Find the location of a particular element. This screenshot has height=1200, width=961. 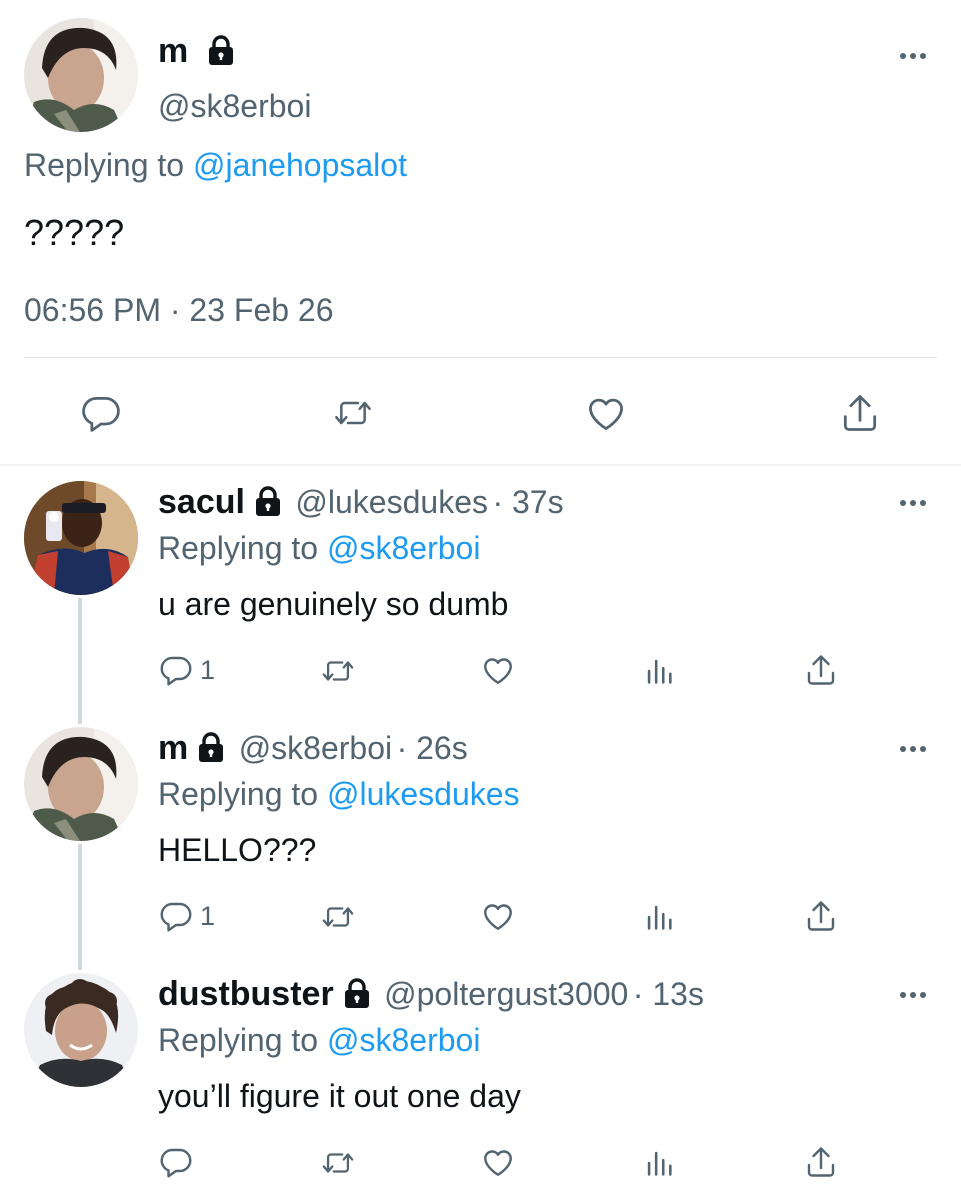

divider is located at coordinates (480, 357).